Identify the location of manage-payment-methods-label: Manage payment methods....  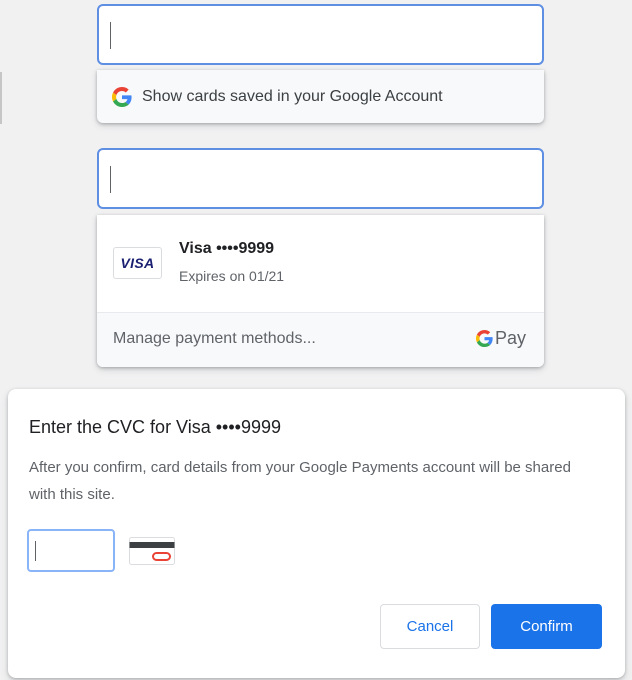
(214, 338).